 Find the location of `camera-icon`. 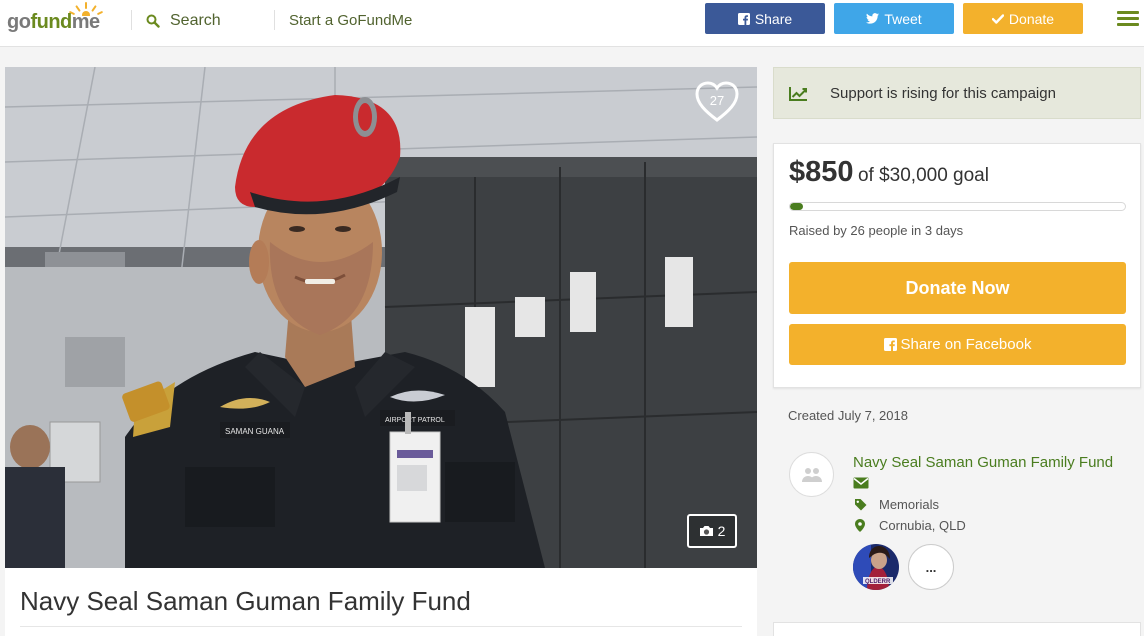

camera-icon is located at coordinates (706, 531).